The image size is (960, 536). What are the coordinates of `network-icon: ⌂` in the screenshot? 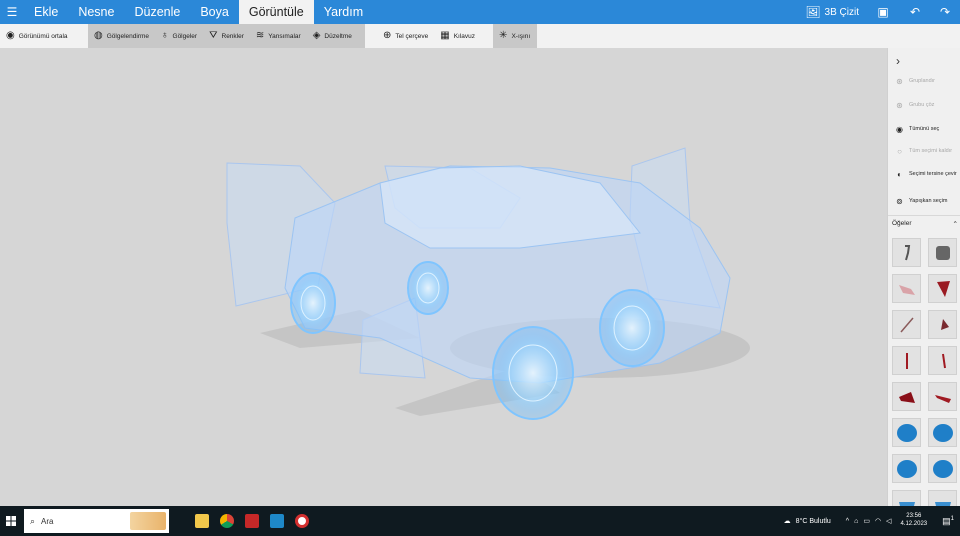 It's located at (856, 521).